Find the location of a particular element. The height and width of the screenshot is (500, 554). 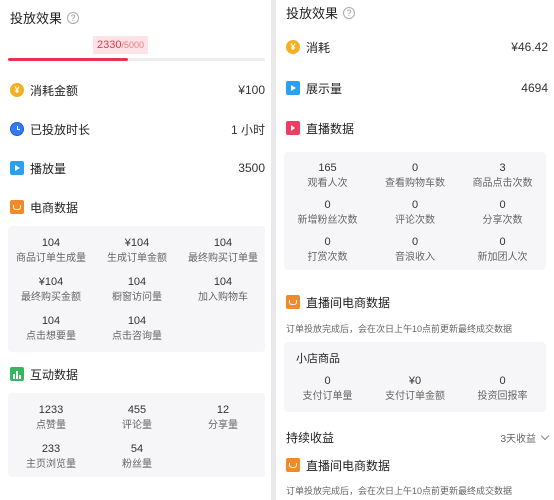

stat-cell: 104 加入购物车 is located at coordinates (223, 289).